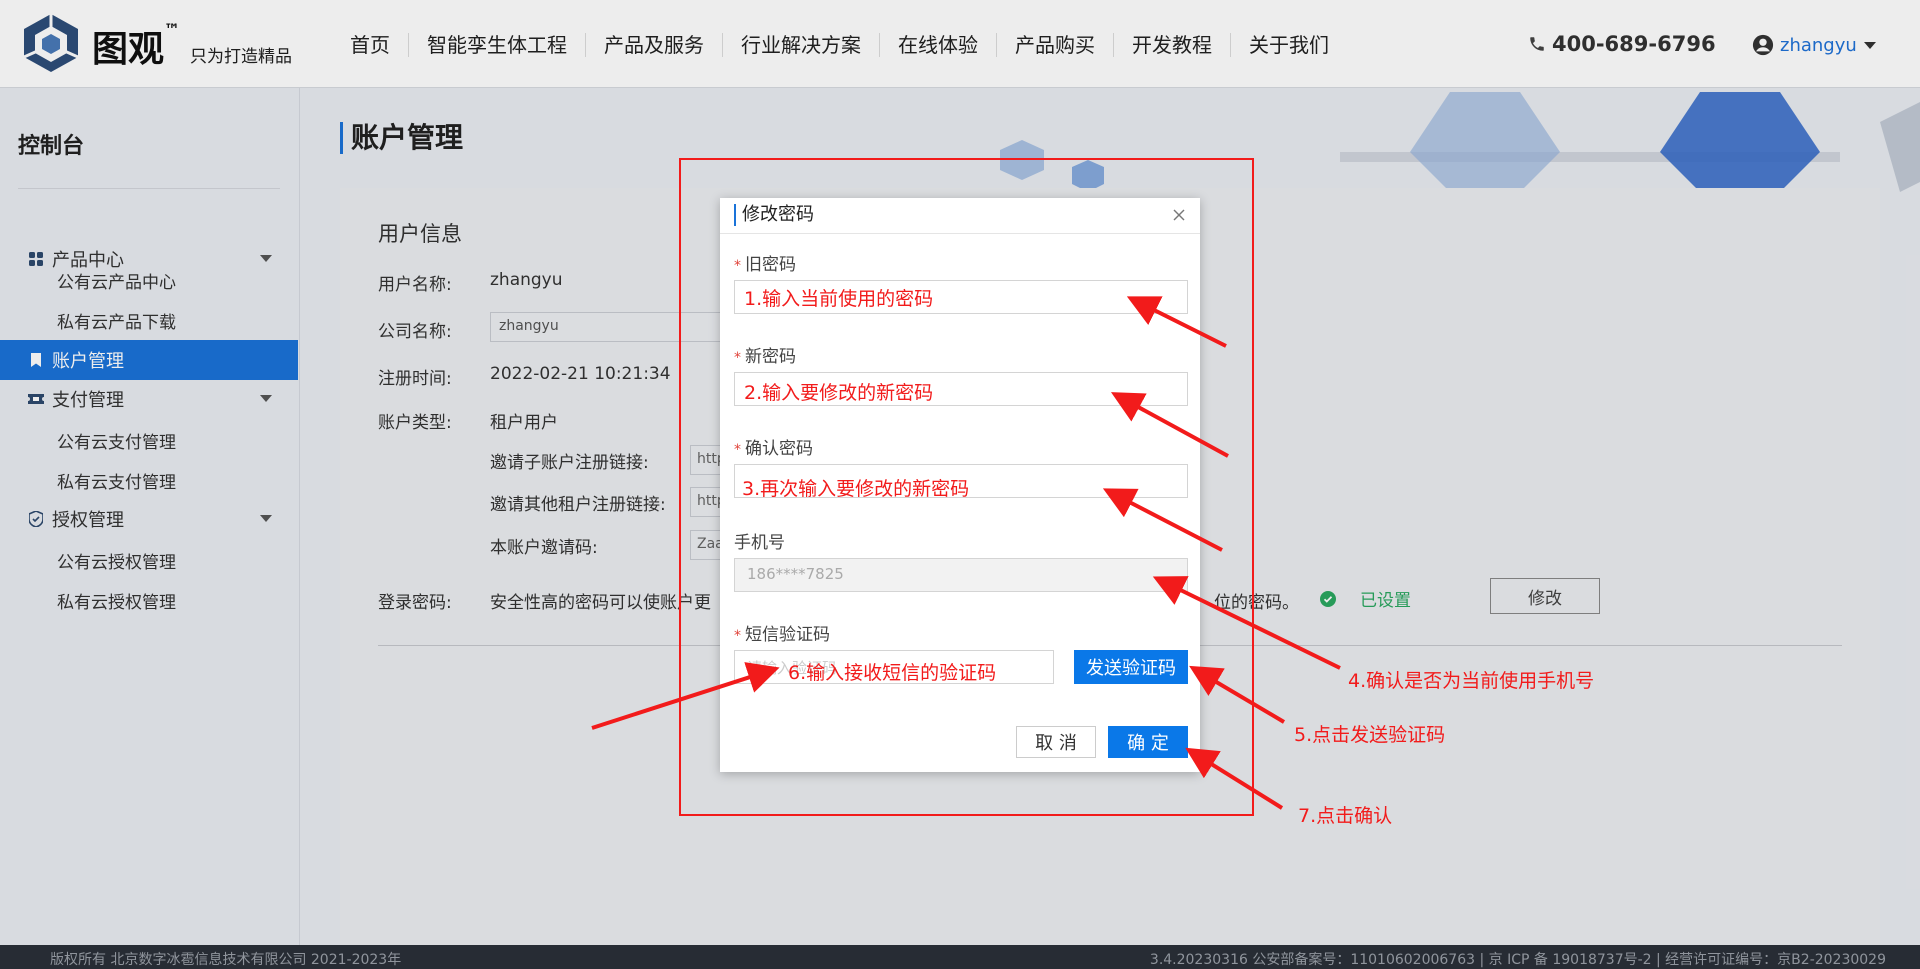 The width and height of the screenshot is (1920, 969). What do you see at coordinates (856, 489) in the screenshot?
I see `annotation-step3: 3.再次输入要修改的新密码` at bounding box center [856, 489].